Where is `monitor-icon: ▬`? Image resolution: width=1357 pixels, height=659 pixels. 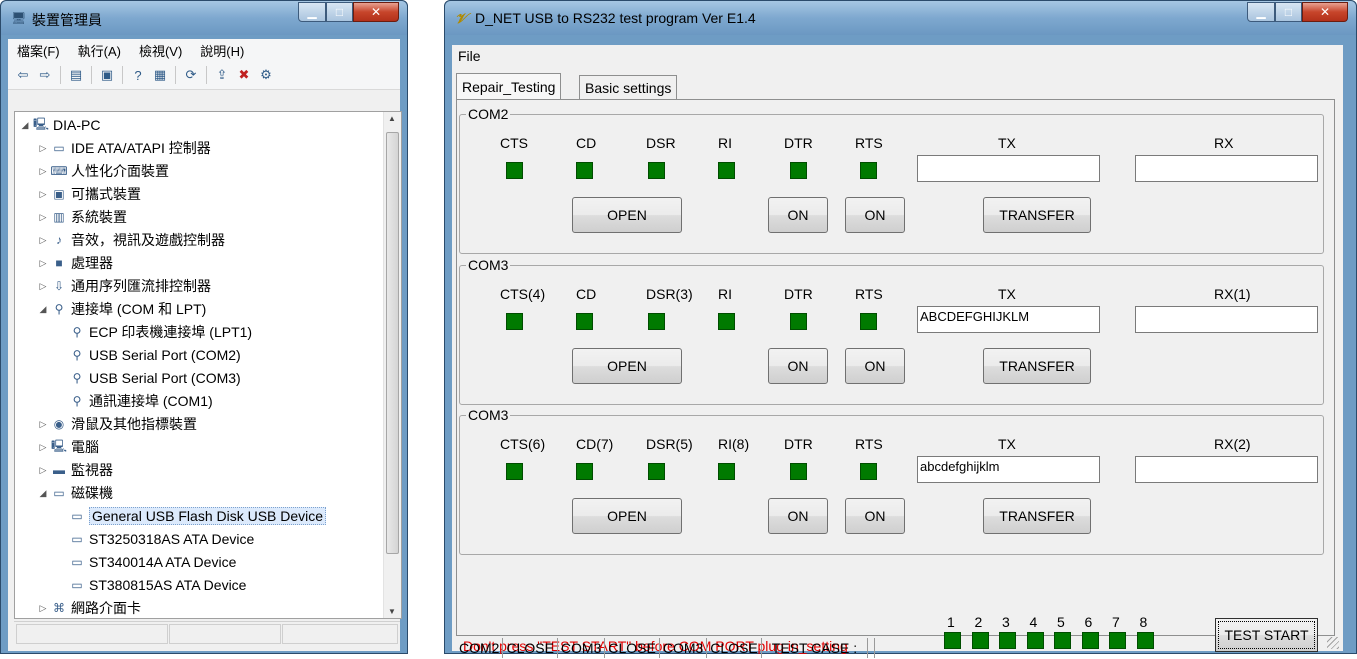
monitor-icon: ▬ is located at coordinates (59, 470).